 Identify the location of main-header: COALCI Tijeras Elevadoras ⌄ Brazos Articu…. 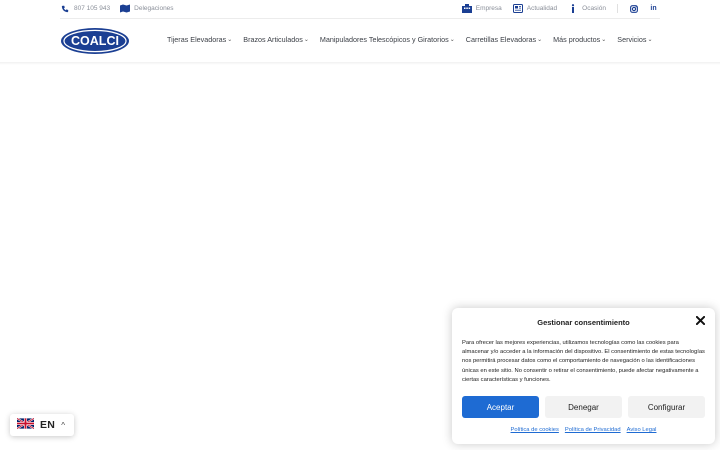
(360, 41).